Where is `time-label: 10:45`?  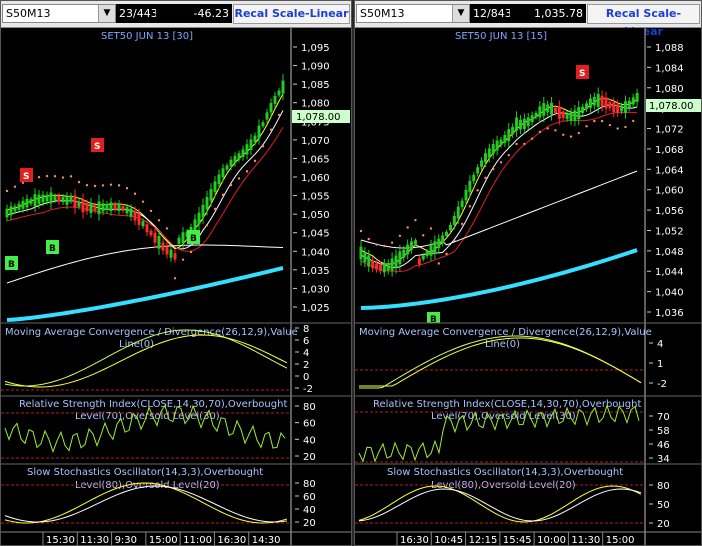 time-label: 10:45 is located at coordinates (448, 540).